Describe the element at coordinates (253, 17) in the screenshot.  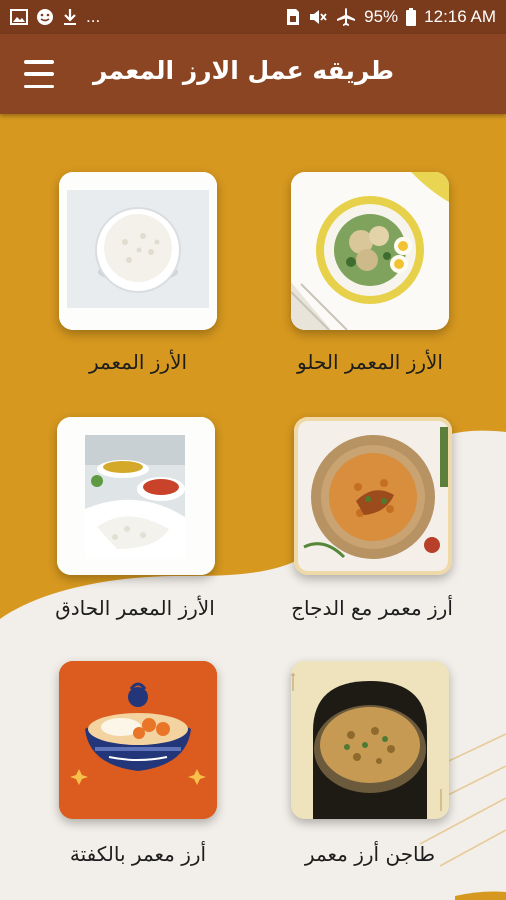
I see `status-bar: ... 95% 12:16 AM` at that location.